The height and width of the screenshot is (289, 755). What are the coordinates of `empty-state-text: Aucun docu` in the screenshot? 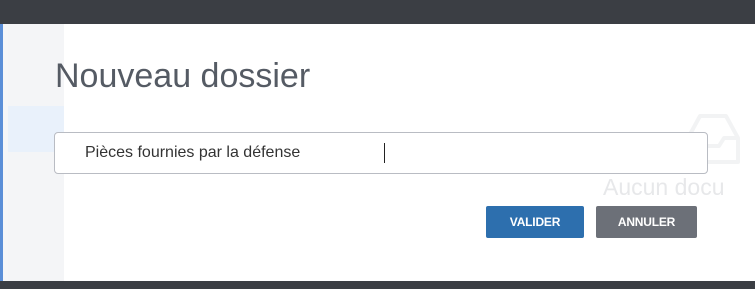 It's located at (664, 187).